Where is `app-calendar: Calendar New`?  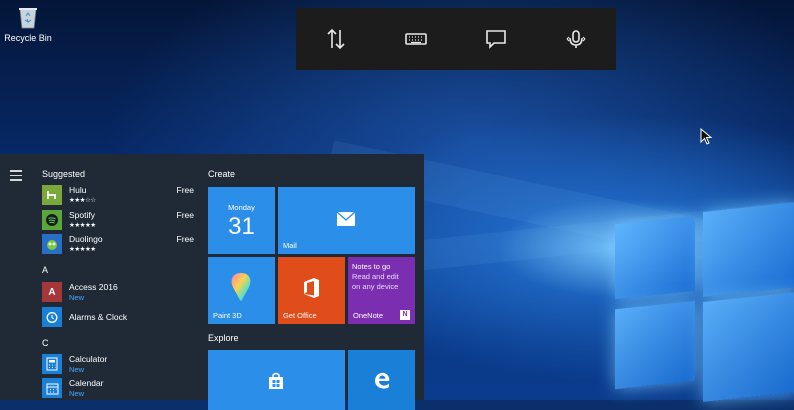 app-calendar: Calendar New is located at coordinates (118, 389).